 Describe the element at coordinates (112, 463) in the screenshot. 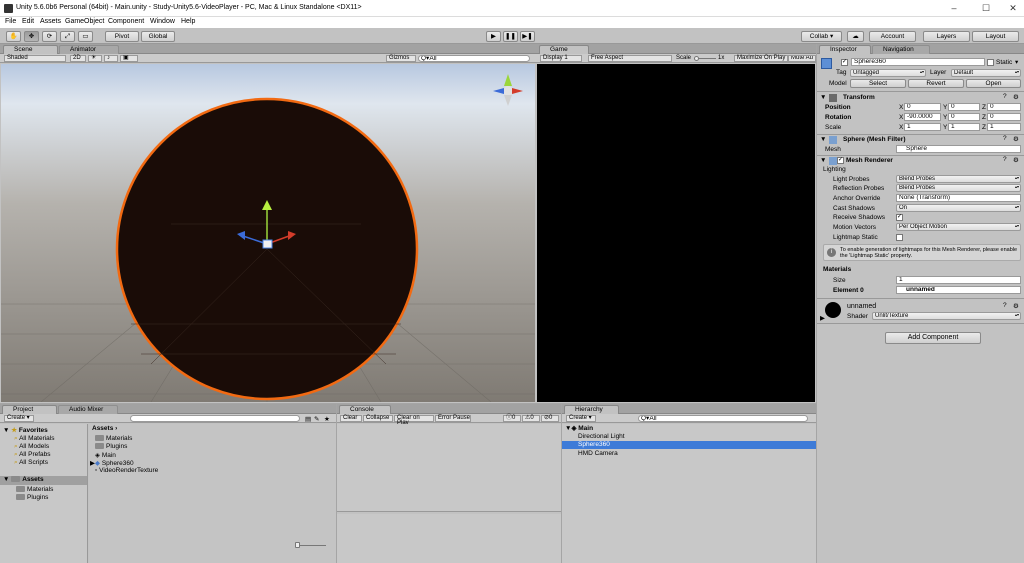

I see `file-sphere360: ▶◆ Sphere360` at that location.